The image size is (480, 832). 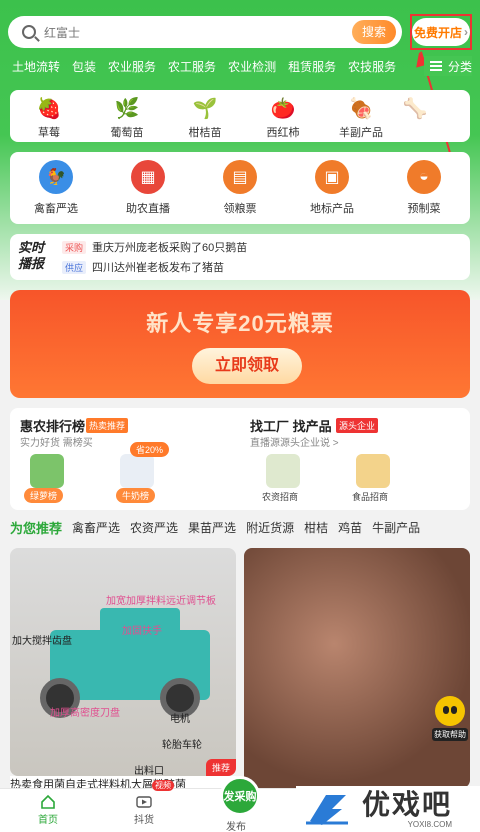 I want to click on product-label: 柑桔苗, so click(x=205, y=133).